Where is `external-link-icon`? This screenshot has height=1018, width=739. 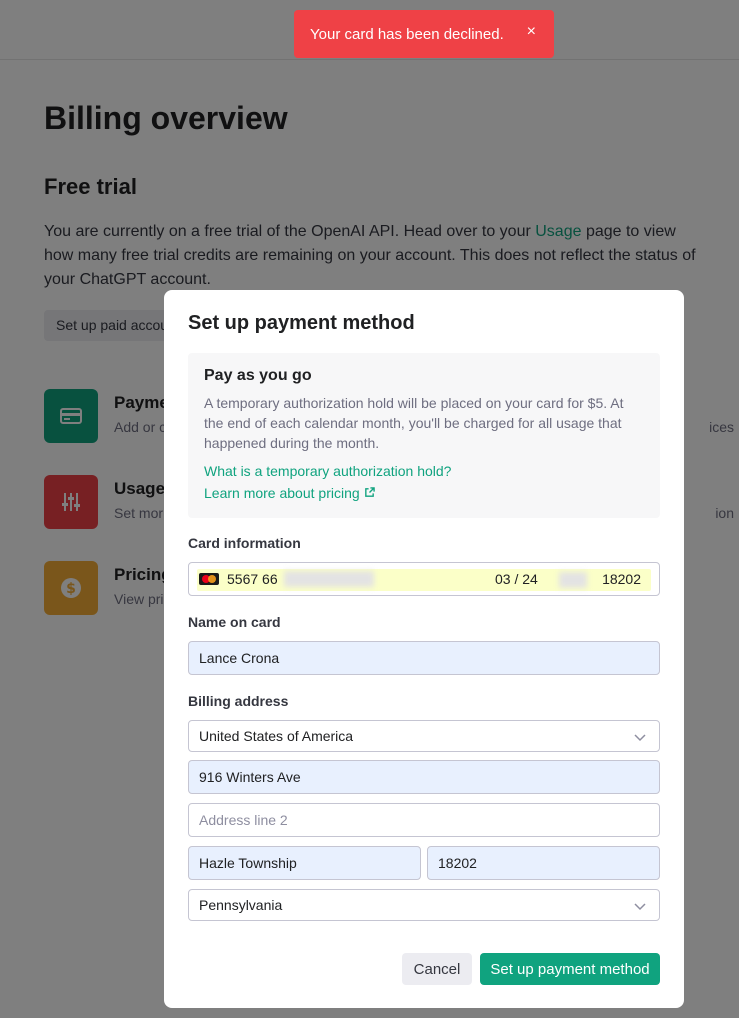
external-link-icon is located at coordinates (369, 492).